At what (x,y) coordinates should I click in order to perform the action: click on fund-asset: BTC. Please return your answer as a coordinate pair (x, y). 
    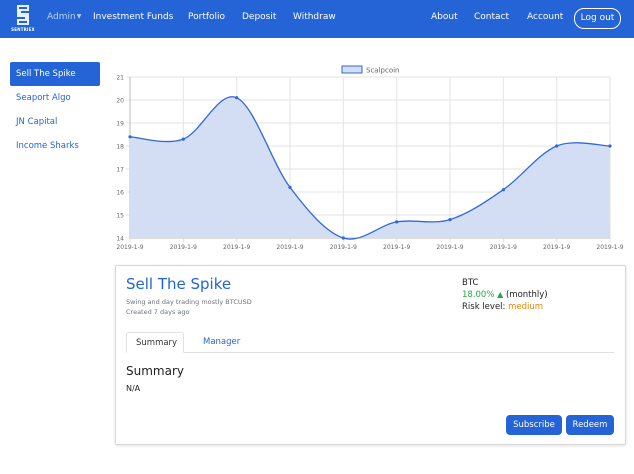
    Looking at the image, I should click on (470, 283).